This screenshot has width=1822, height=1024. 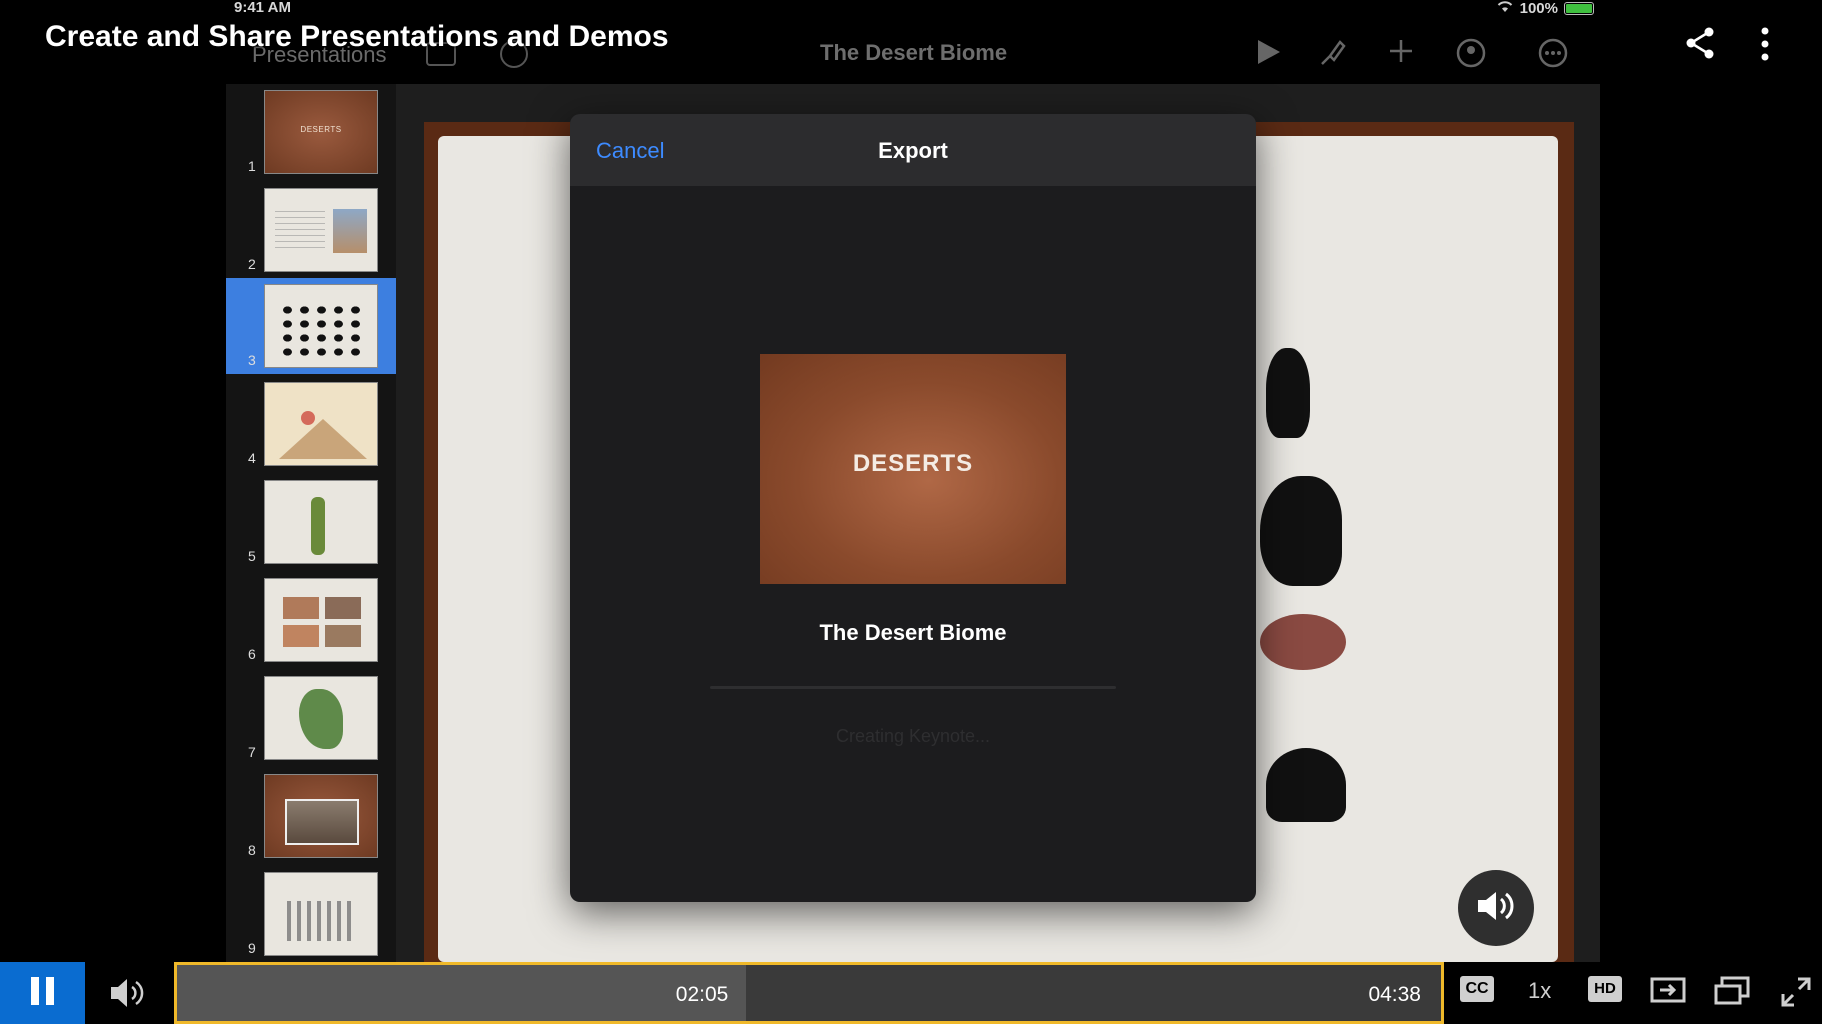 I want to click on slide-thumbnail-3: 3, so click(x=311, y=326).